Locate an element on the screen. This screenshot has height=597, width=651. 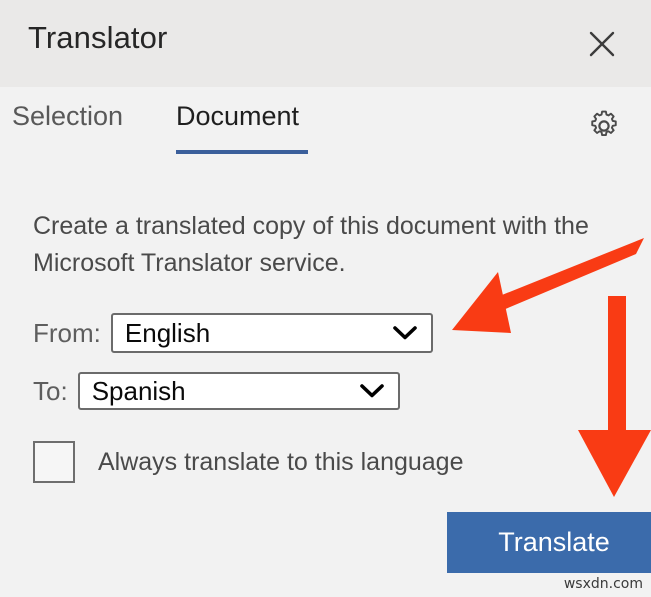
tab-selection: Selection is located at coordinates (67, 116).